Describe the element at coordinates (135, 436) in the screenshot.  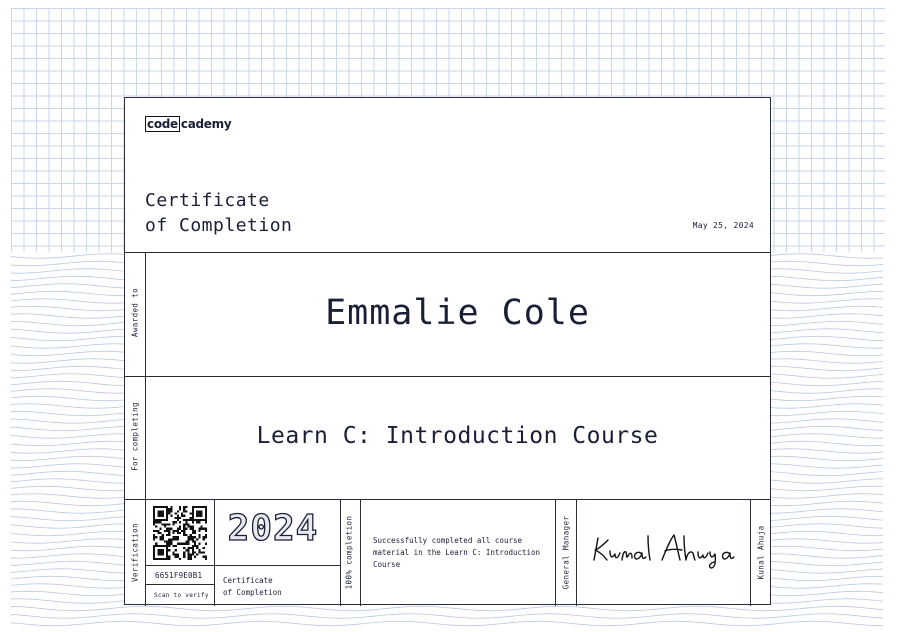
I see `for-completing-label: For completing` at that location.